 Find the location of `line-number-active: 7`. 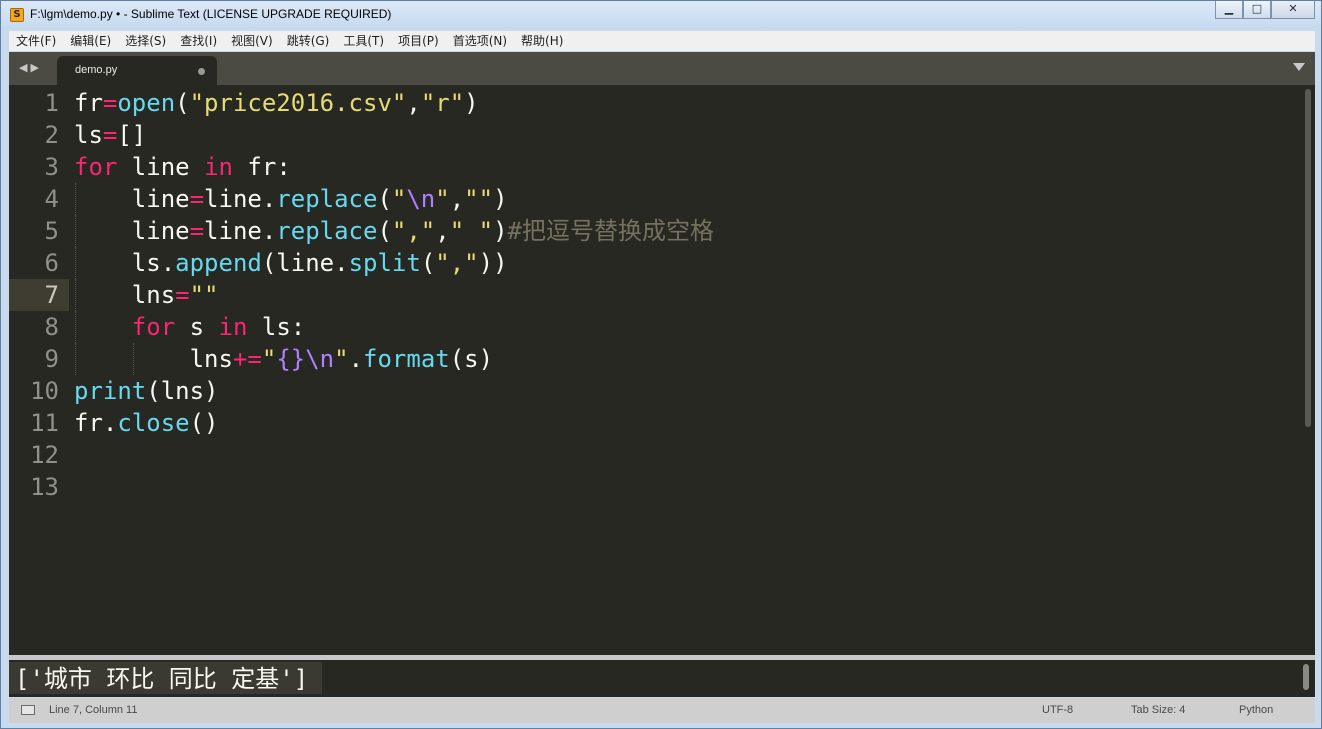

line-number-active: 7 is located at coordinates (39, 295).